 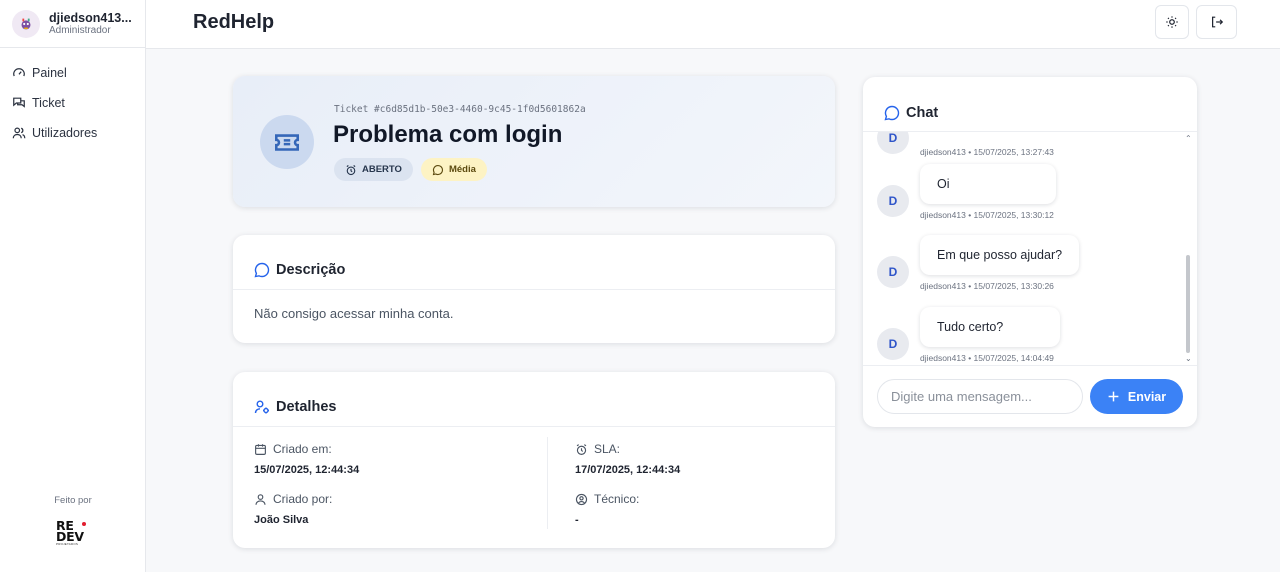 I want to click on description-header: Descrição, so click(x=534, y=262).